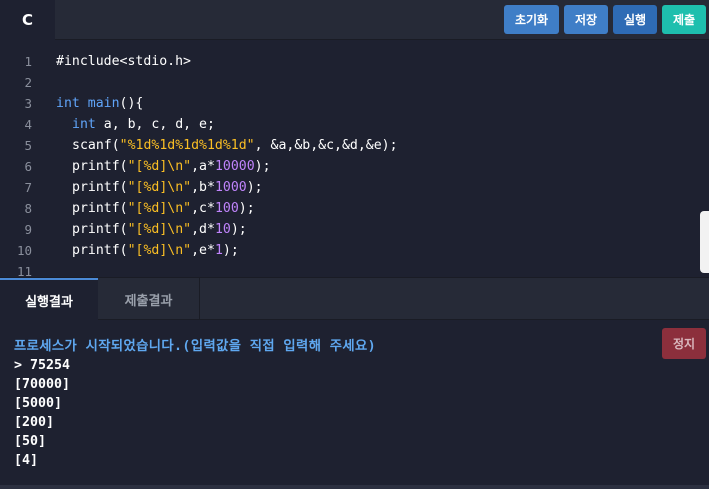  I want to click on code-line: printf("[%d]\n",a*10000);, so click(171, 166).